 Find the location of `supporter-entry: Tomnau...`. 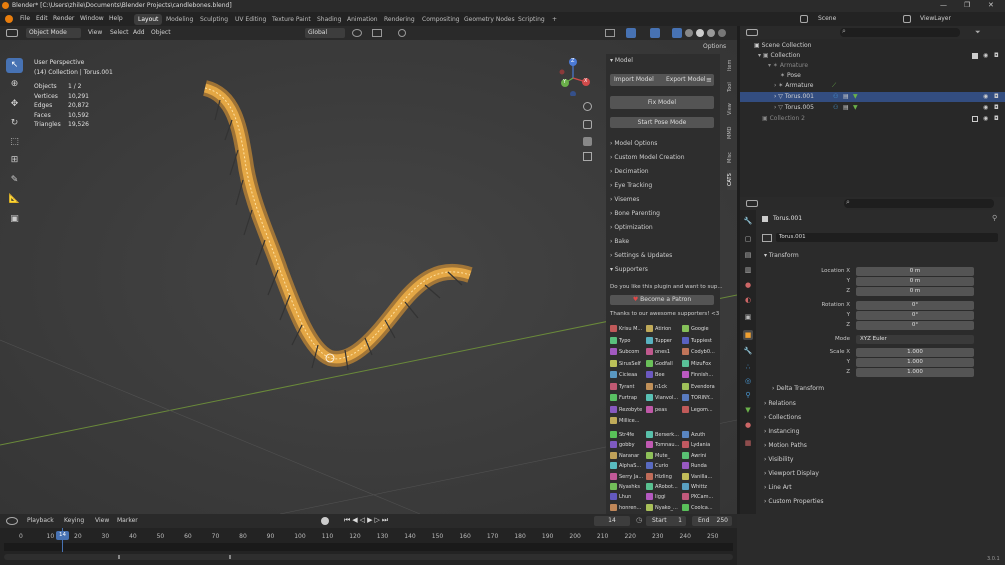

supporter-entry: Tomnau... is located at coordinates (662, 445).